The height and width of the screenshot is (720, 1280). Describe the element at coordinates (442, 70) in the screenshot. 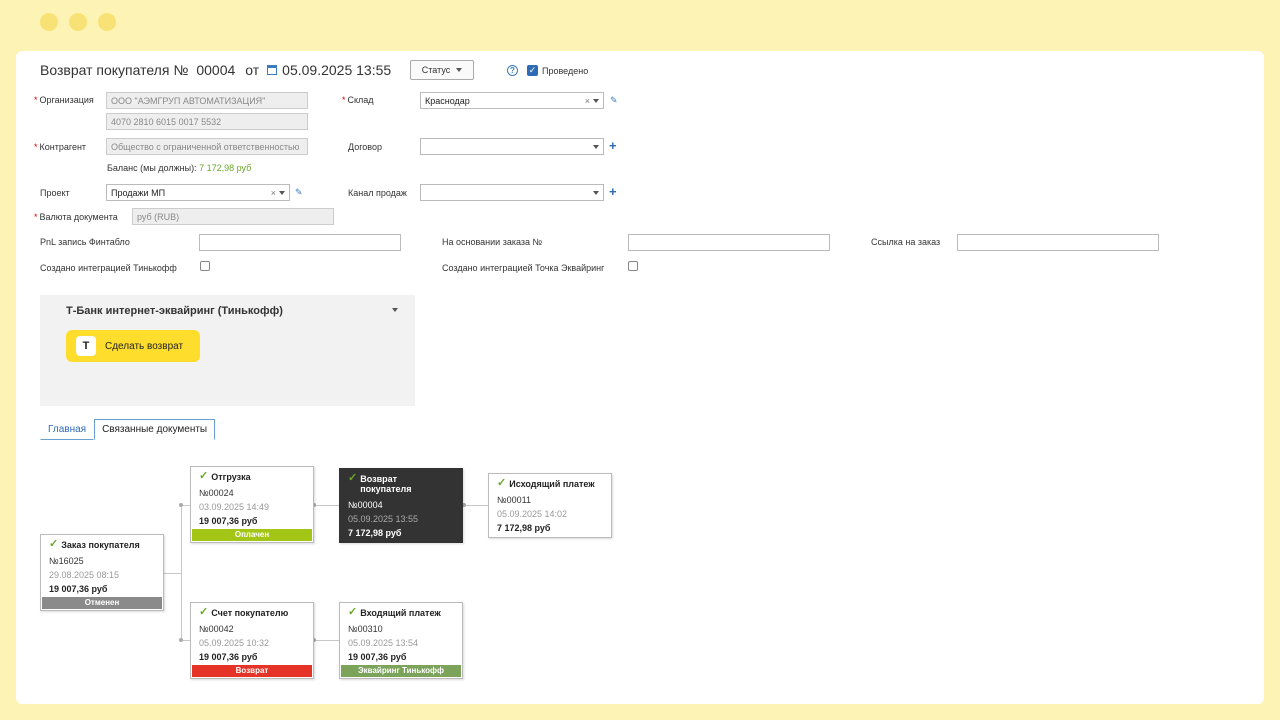

I see `status-dropdown: Статус` at that location.